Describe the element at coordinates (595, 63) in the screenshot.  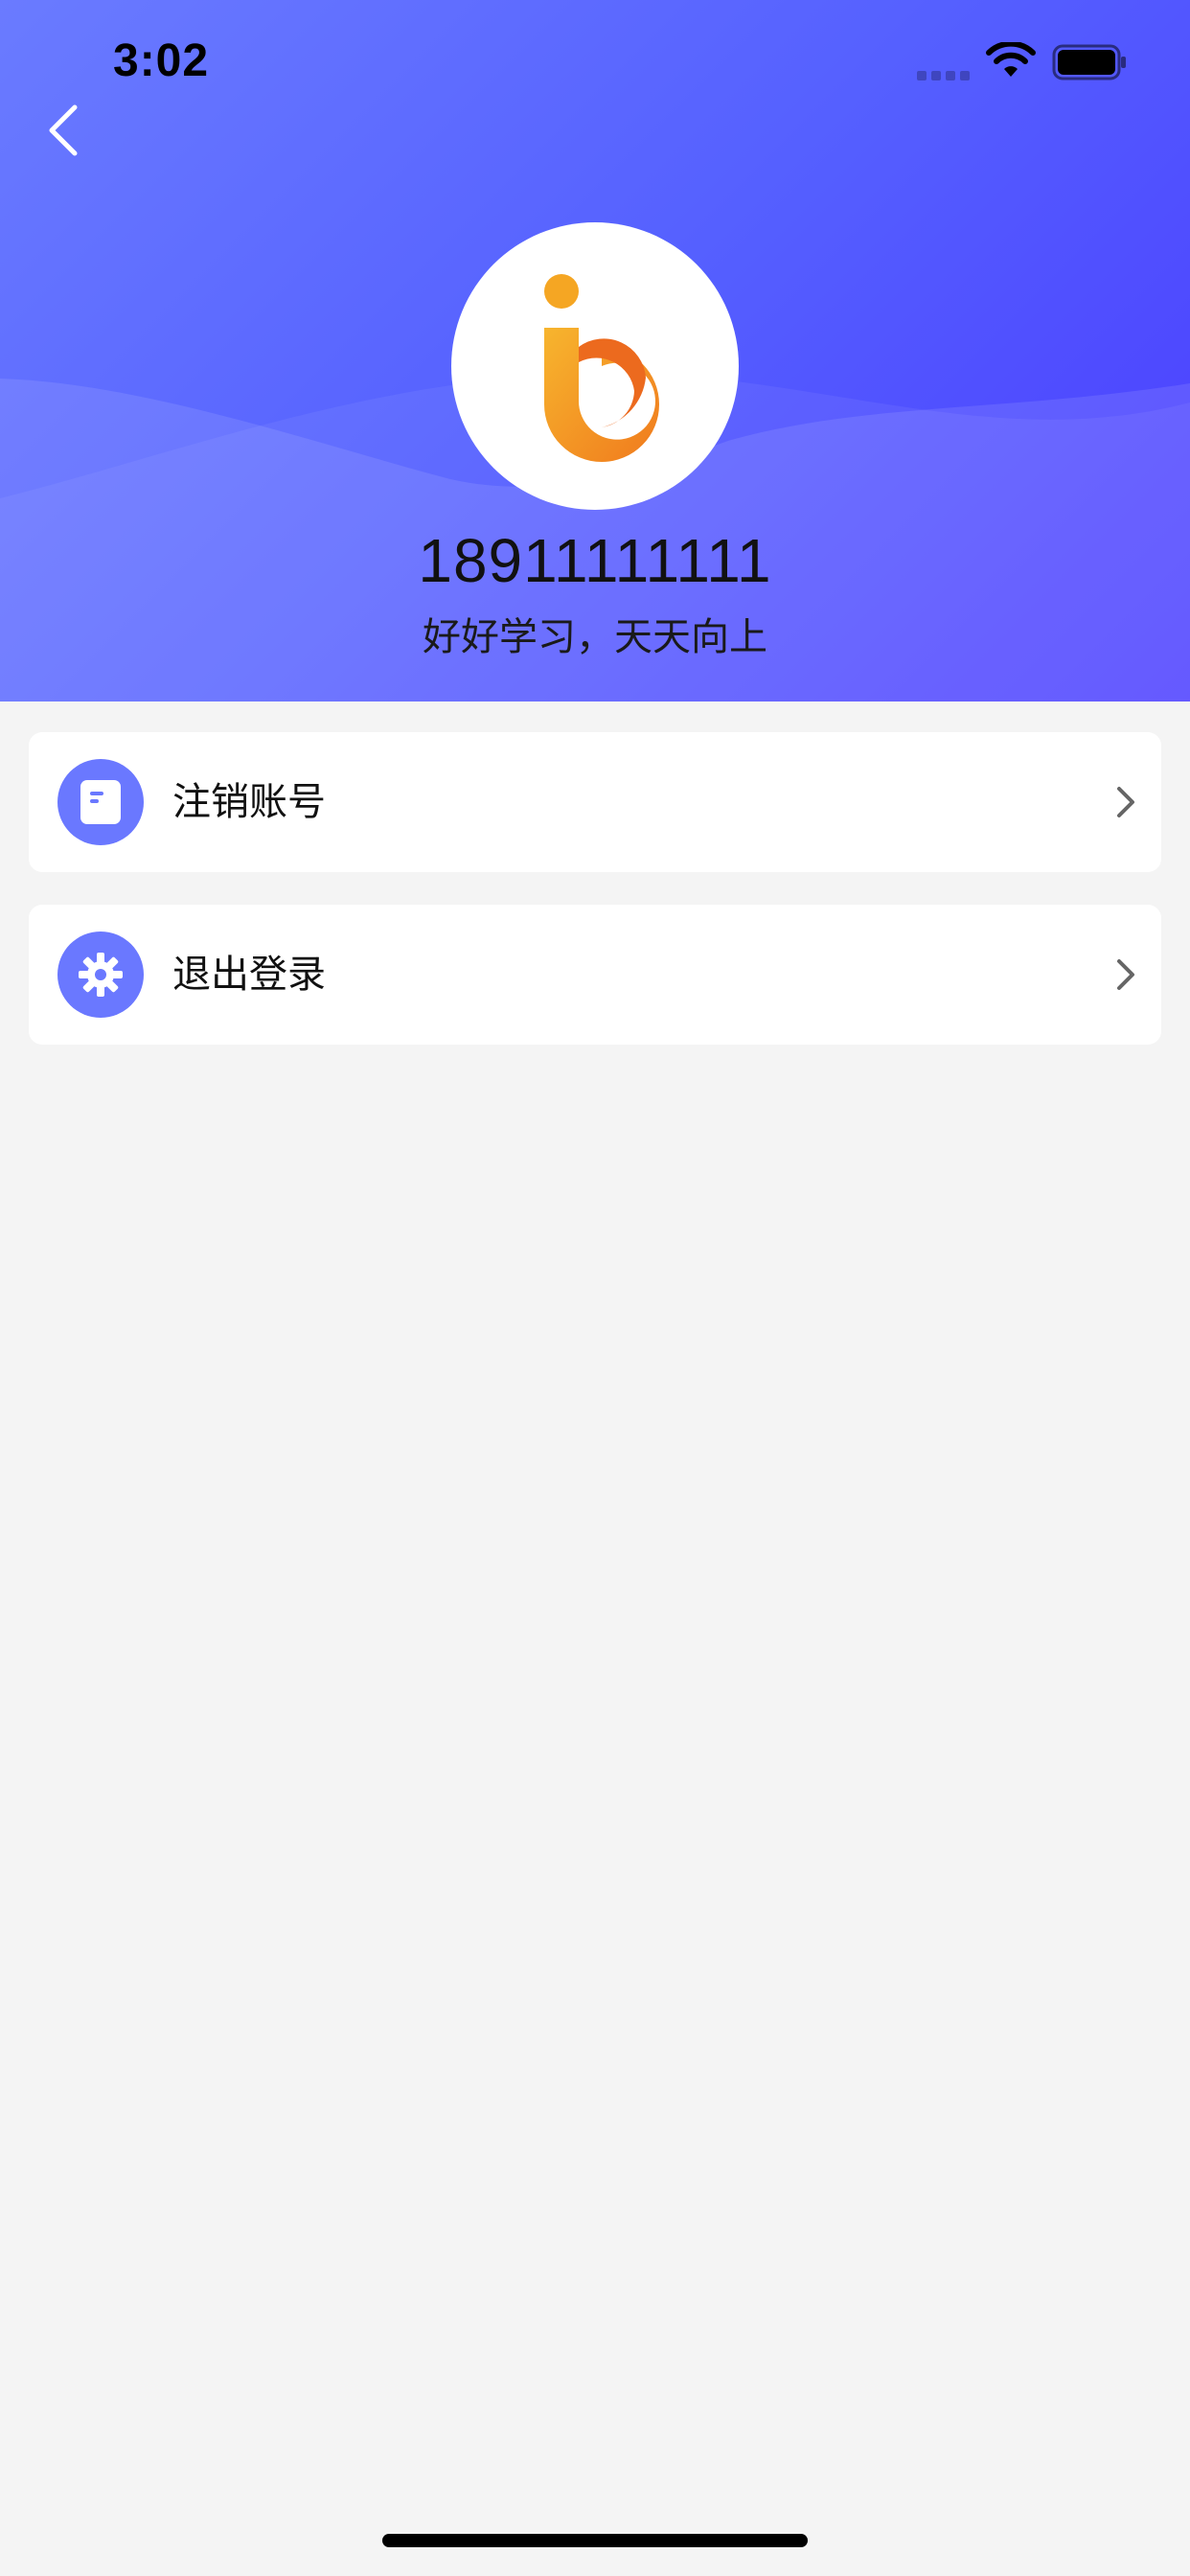
I see `status-bar: 3:02` at that location.